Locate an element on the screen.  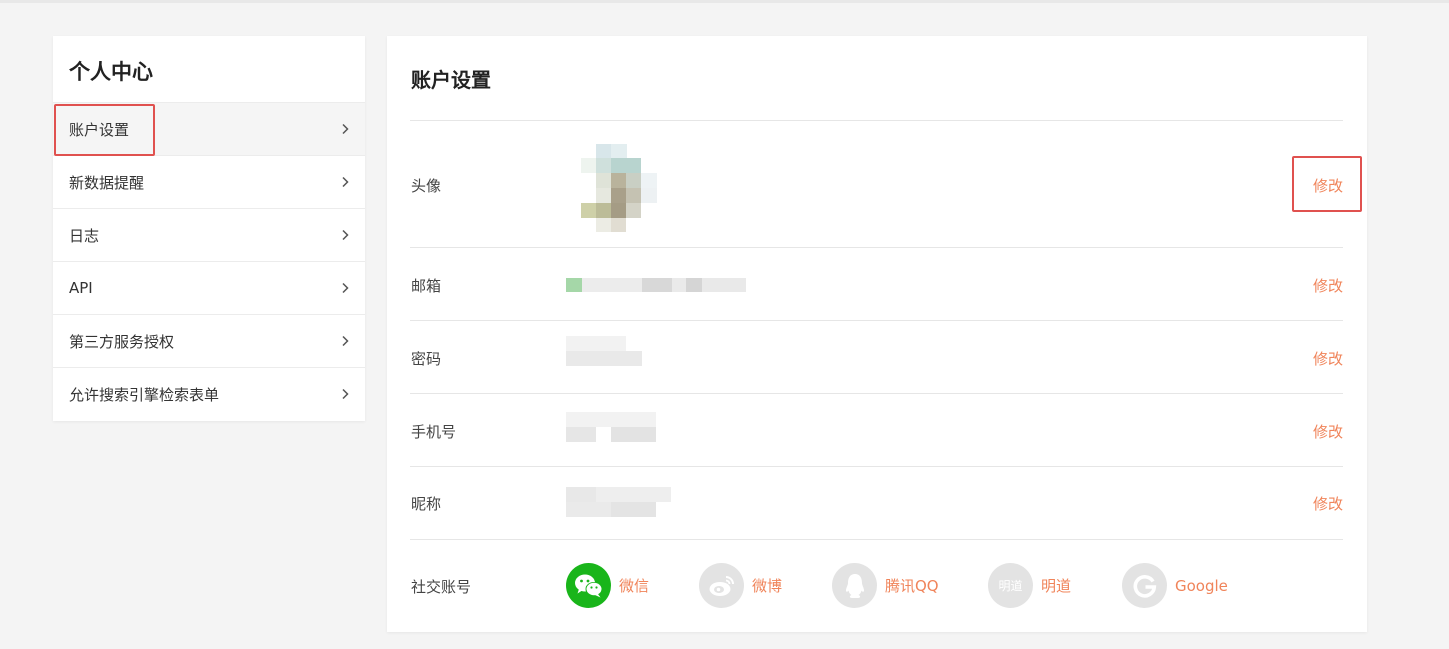
sidebar-item-new-data-alert: 新数据提醒 is located at coordinates (209, 181).